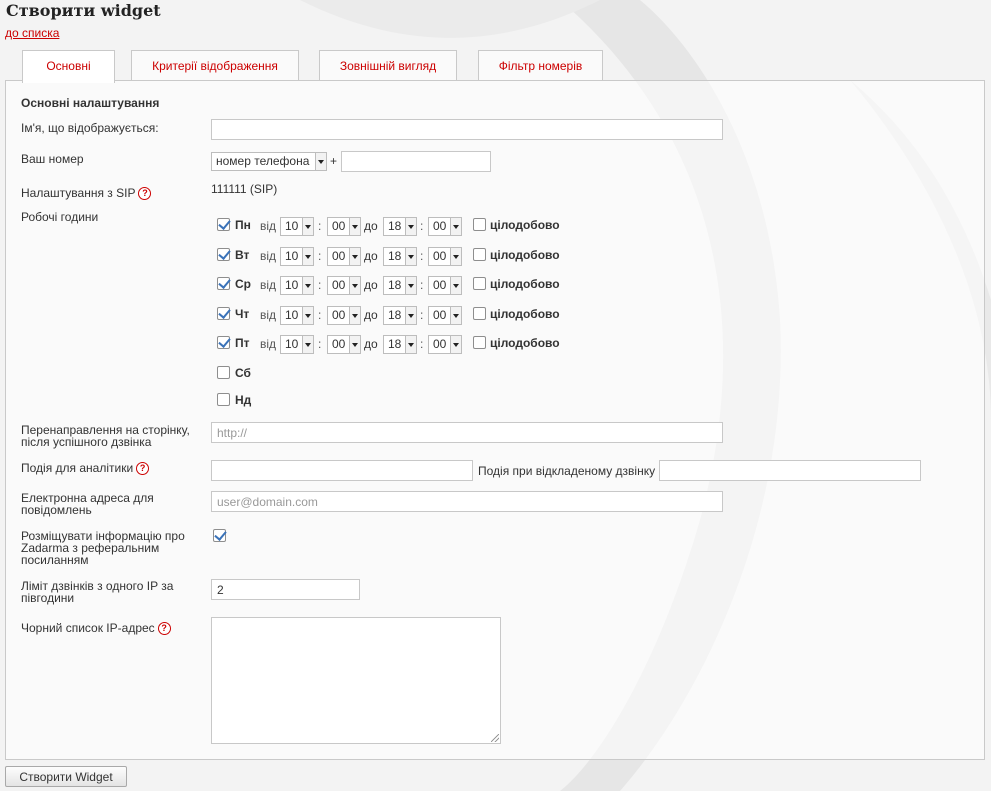  Describe the element at coordinates (68, 66) in the screenshot. I see `tab-main: Основні` at that location.